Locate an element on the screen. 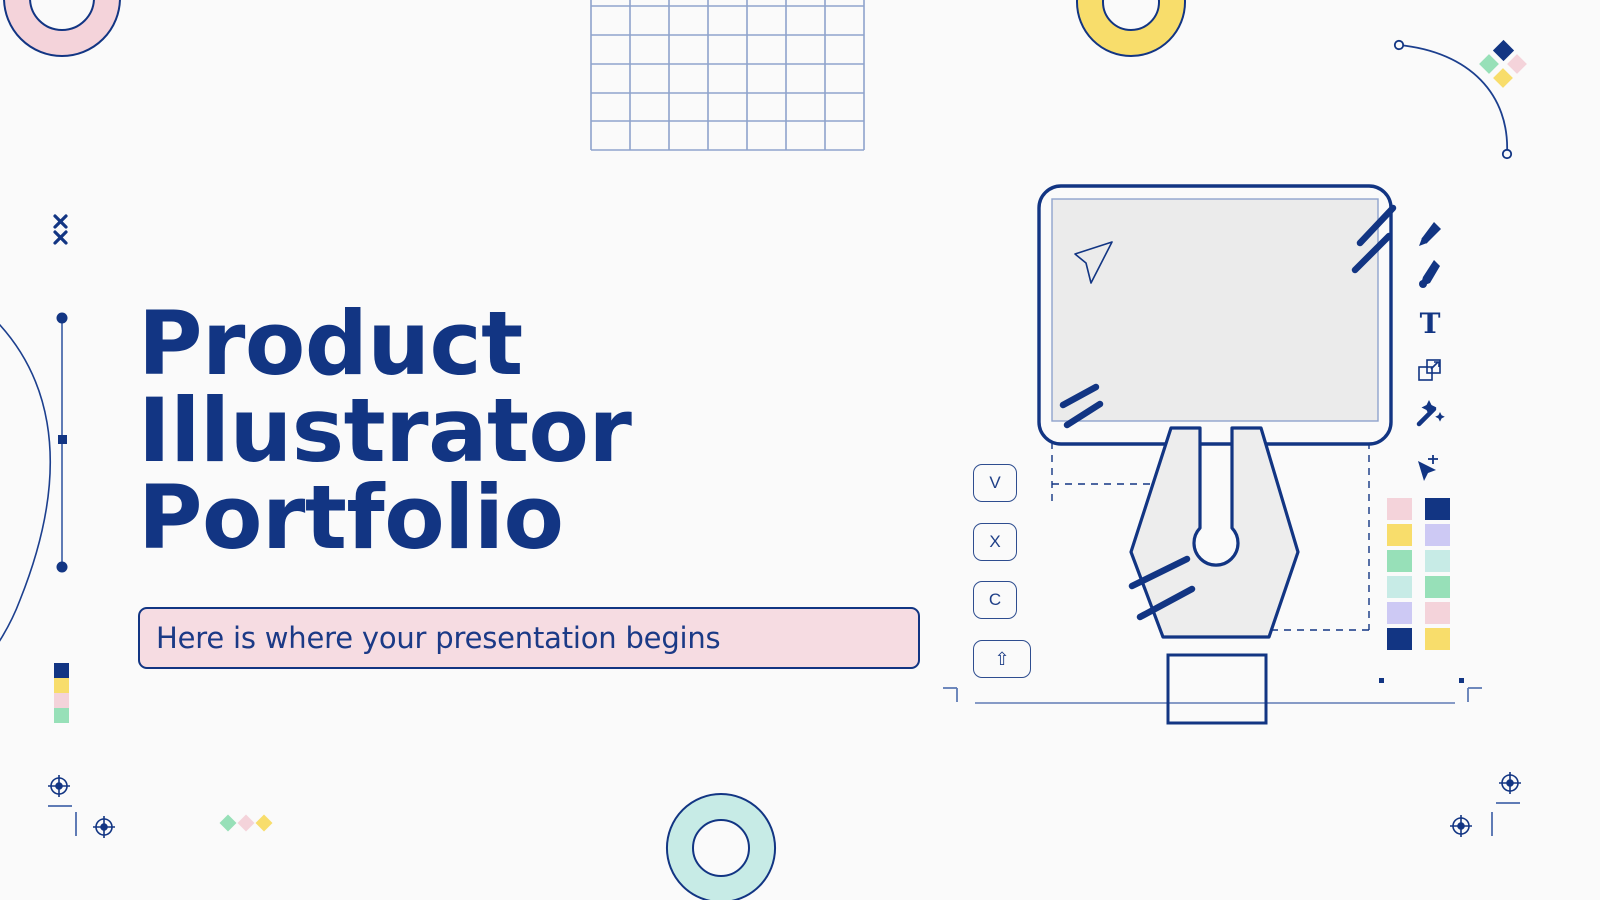 The height and width of the screenshot is (900, 1600). yellow-ring is located at coordinates (1131, 29).